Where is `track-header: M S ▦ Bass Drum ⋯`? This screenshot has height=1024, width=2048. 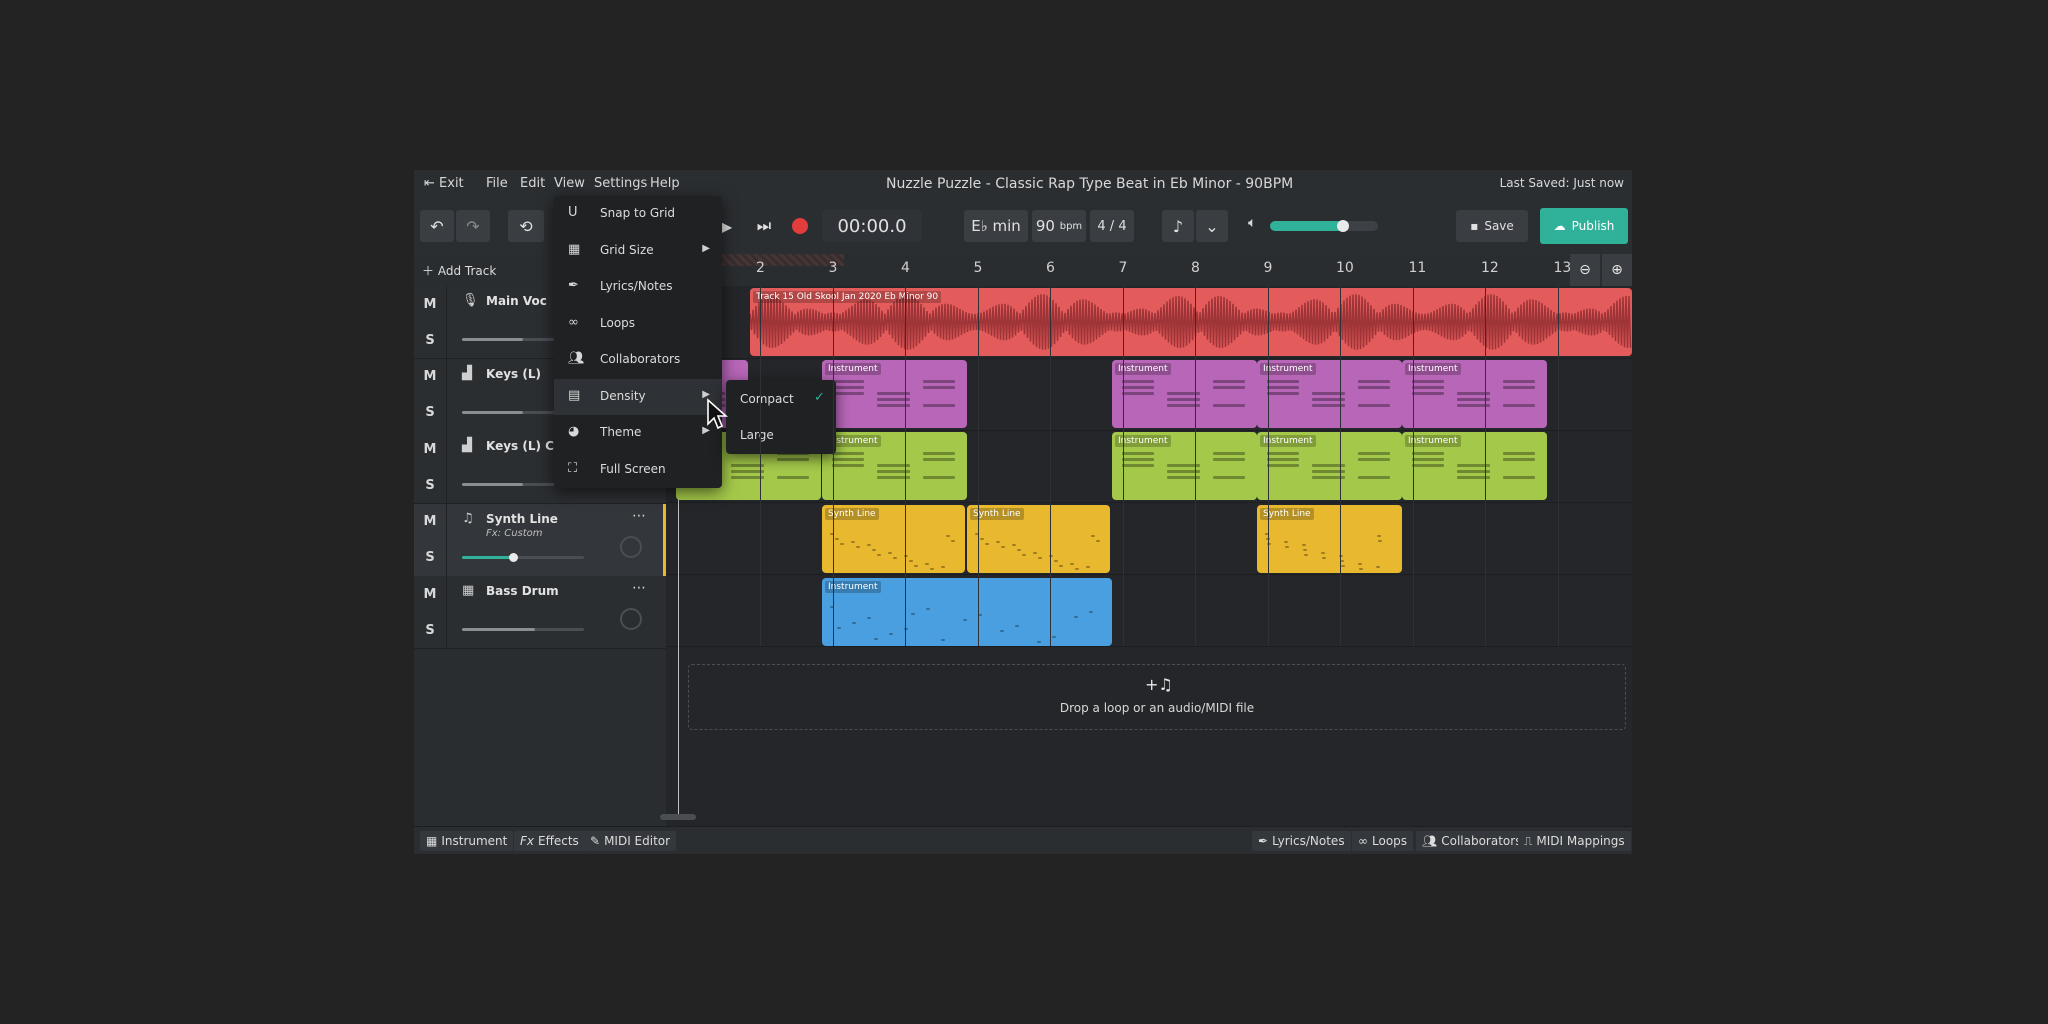
track-header: M S ▦ Bass Drum ⋯ is located at coordinates (540, 612).